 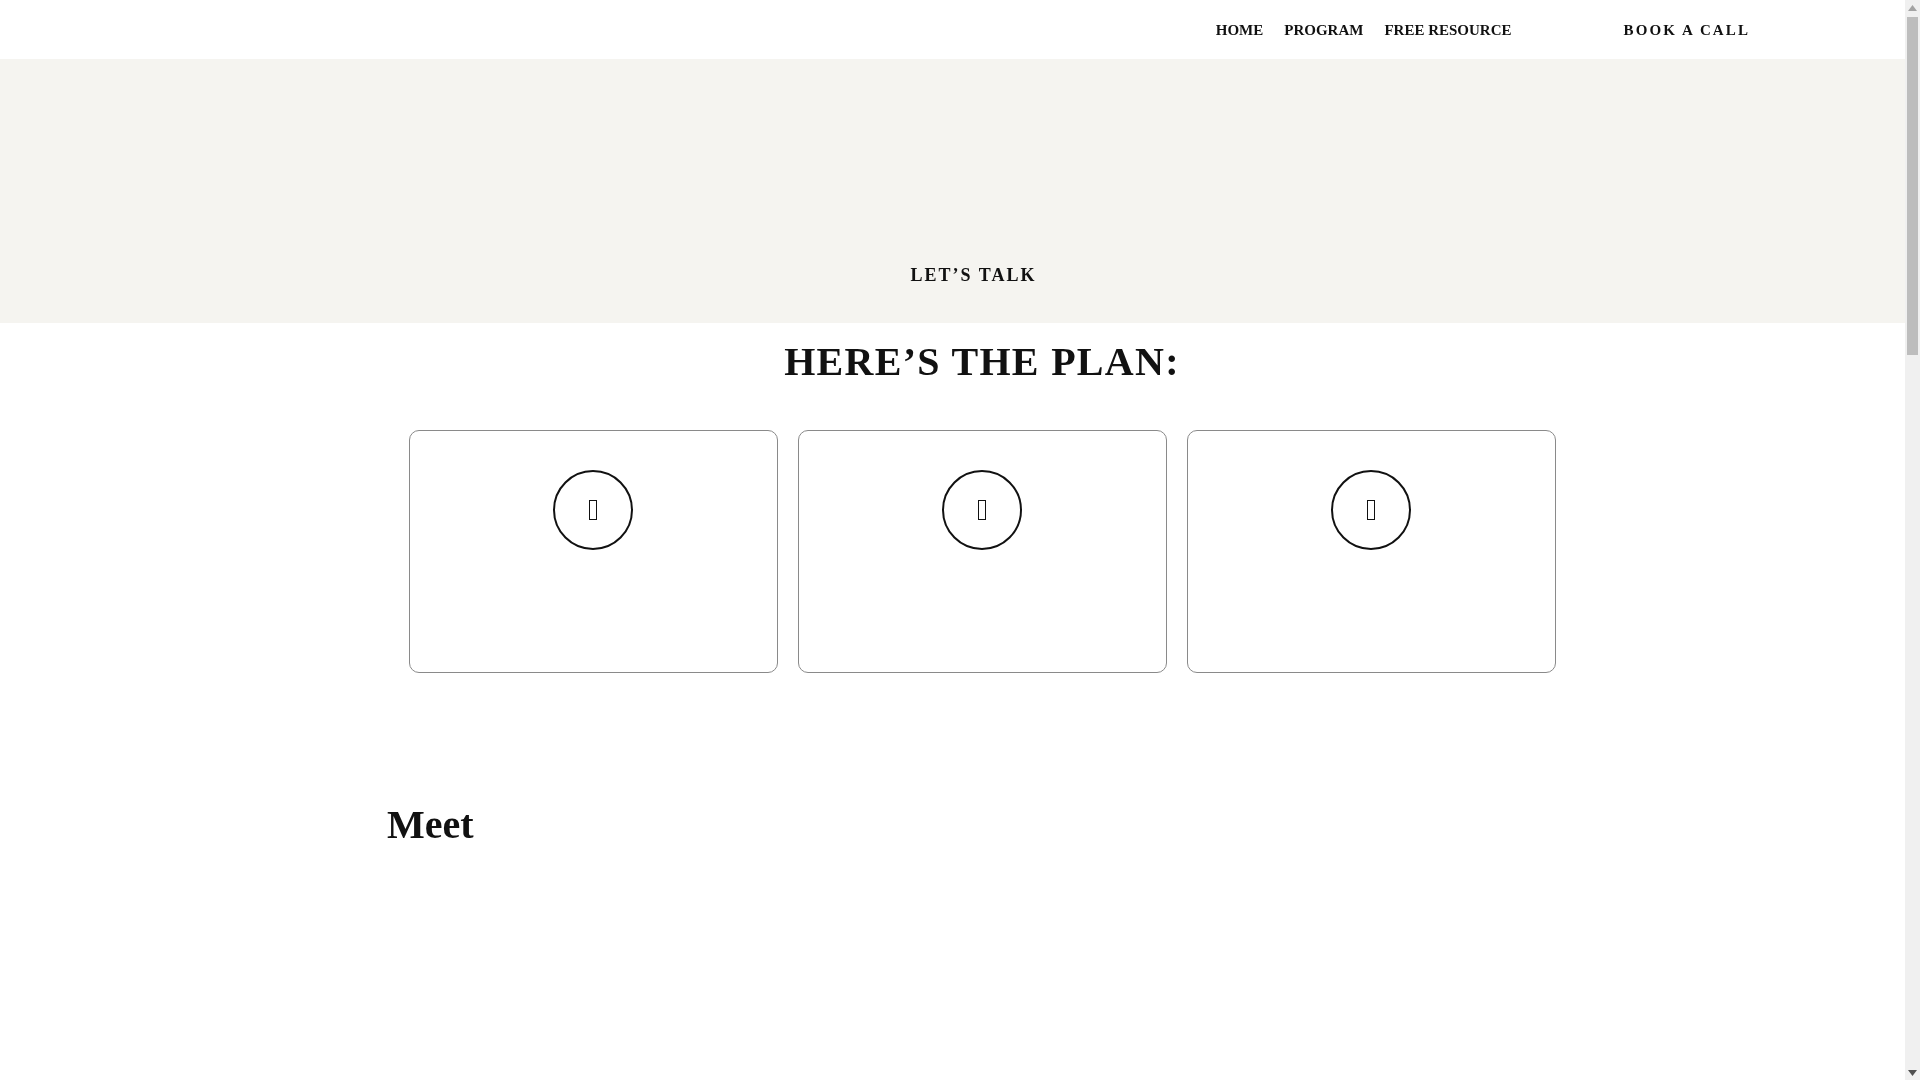 What do you see at coordinates (973, 275) in the screenshot?
I see `talk-link: LET’S TALK` at bounding box center [973, 275].